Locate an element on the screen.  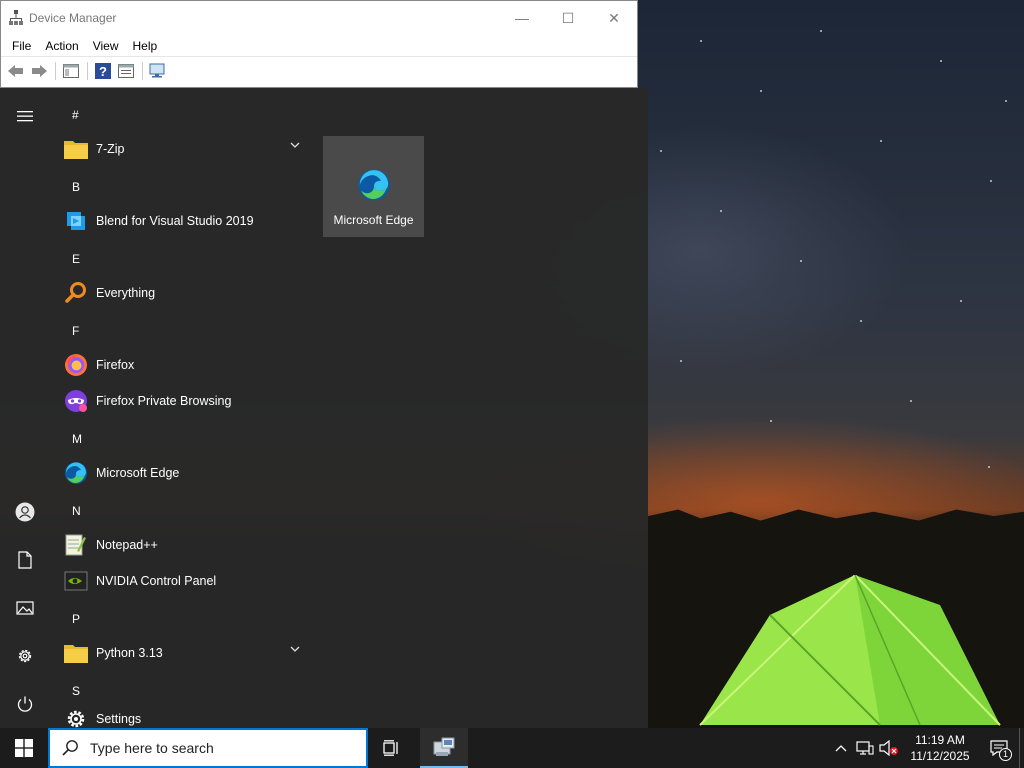
console-tree-icon is located at coordinates (71, 70).